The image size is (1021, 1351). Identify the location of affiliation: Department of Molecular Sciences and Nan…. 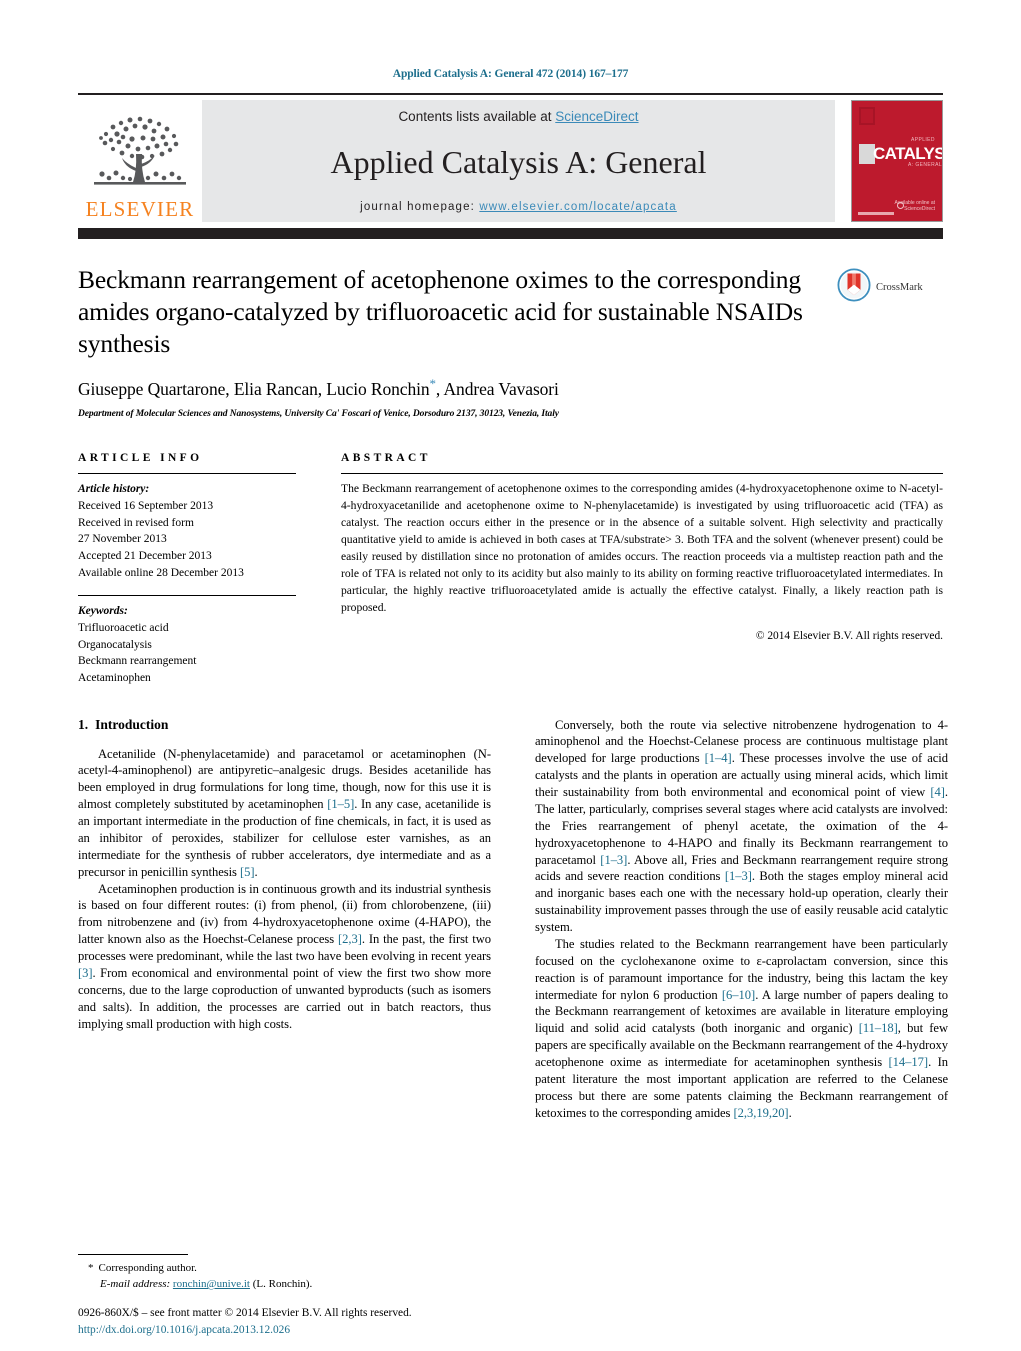
(318, 414).